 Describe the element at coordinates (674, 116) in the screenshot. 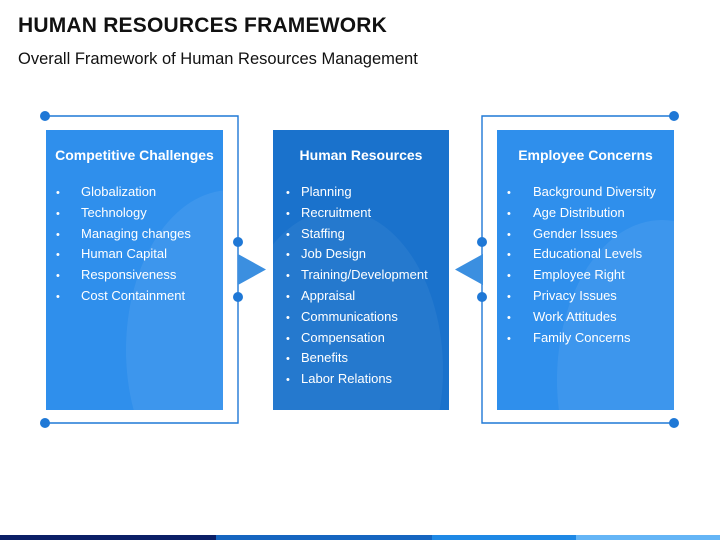

I see `right-top-dot` at that location.